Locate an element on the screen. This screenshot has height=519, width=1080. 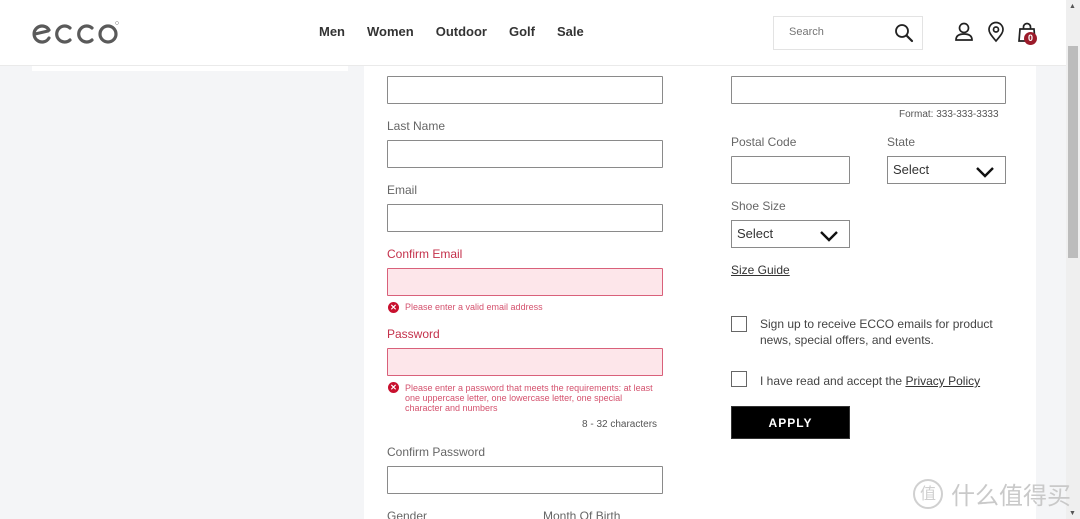
confirm-password-input is located at coordinates (525, 480).